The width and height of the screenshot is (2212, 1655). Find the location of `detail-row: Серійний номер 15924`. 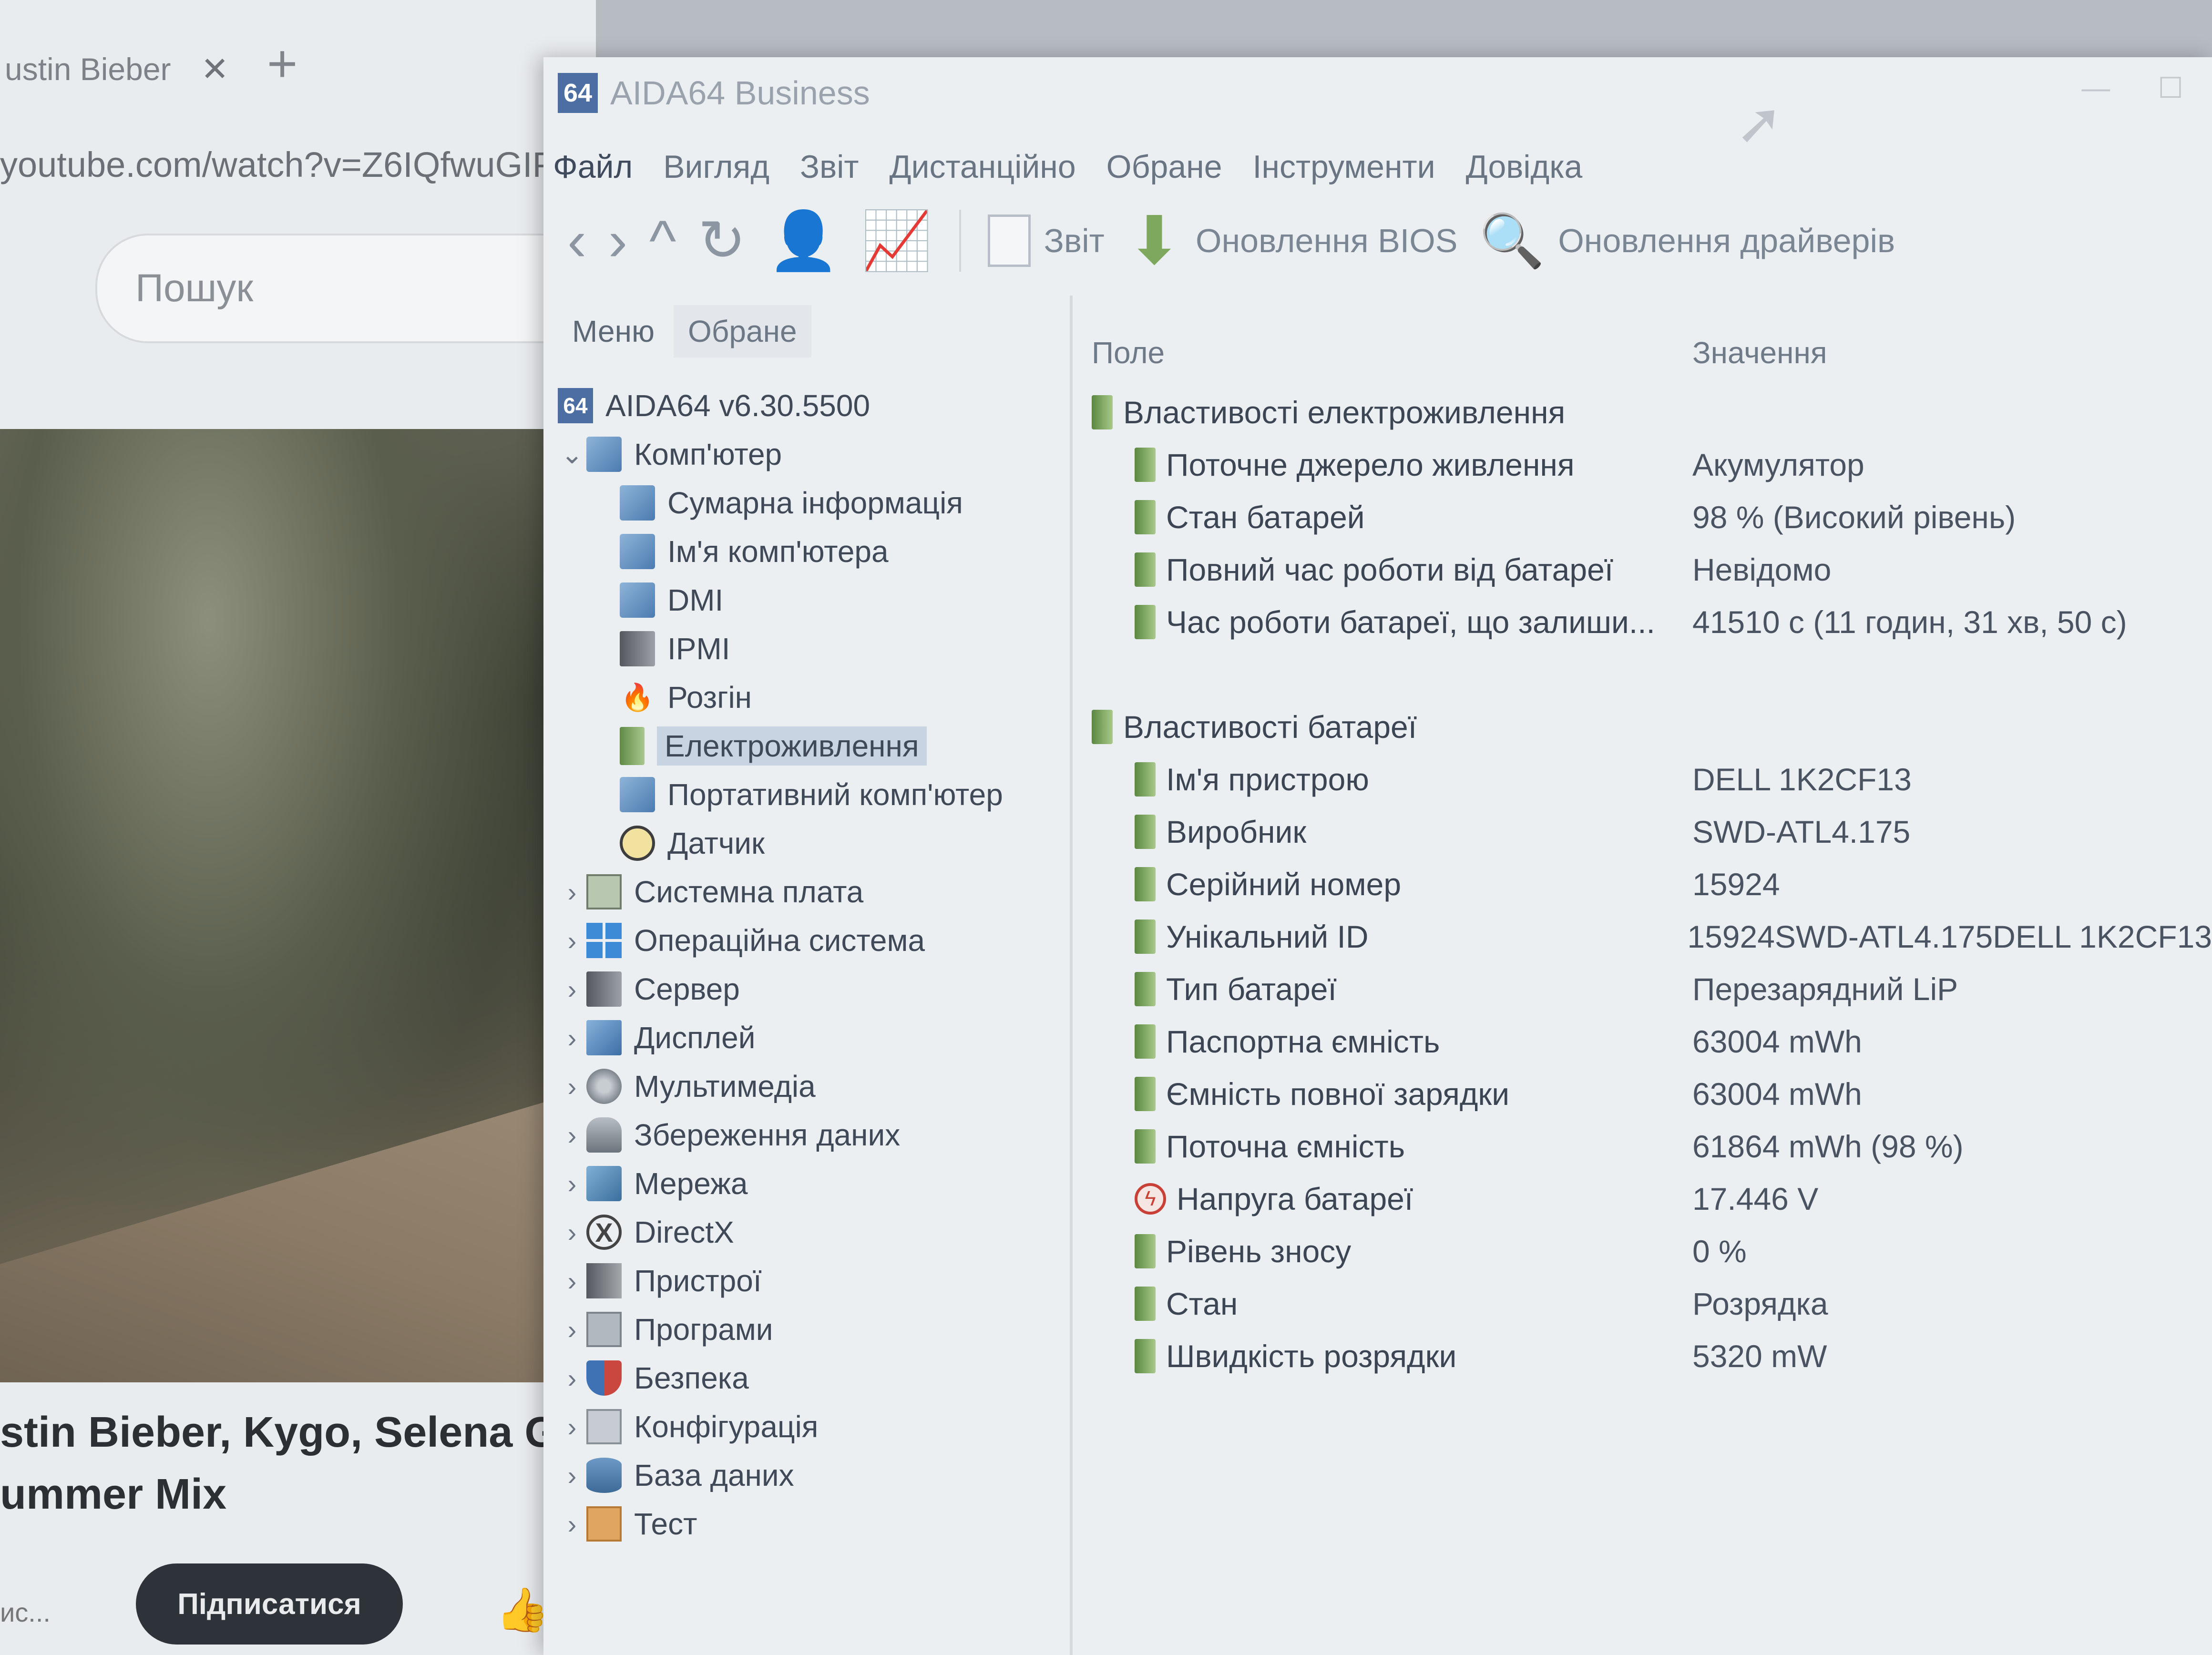

detail-row: Серійний номер 15924 is located at coordinates (1647, 884).